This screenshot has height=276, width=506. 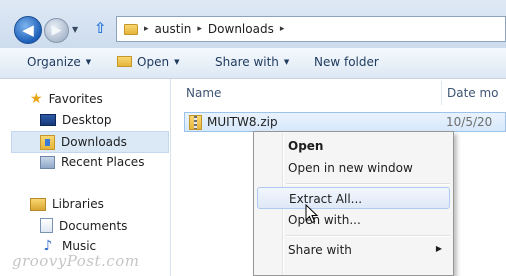 I want to click on nav-music-label: Music, so click(x=79, y=246).